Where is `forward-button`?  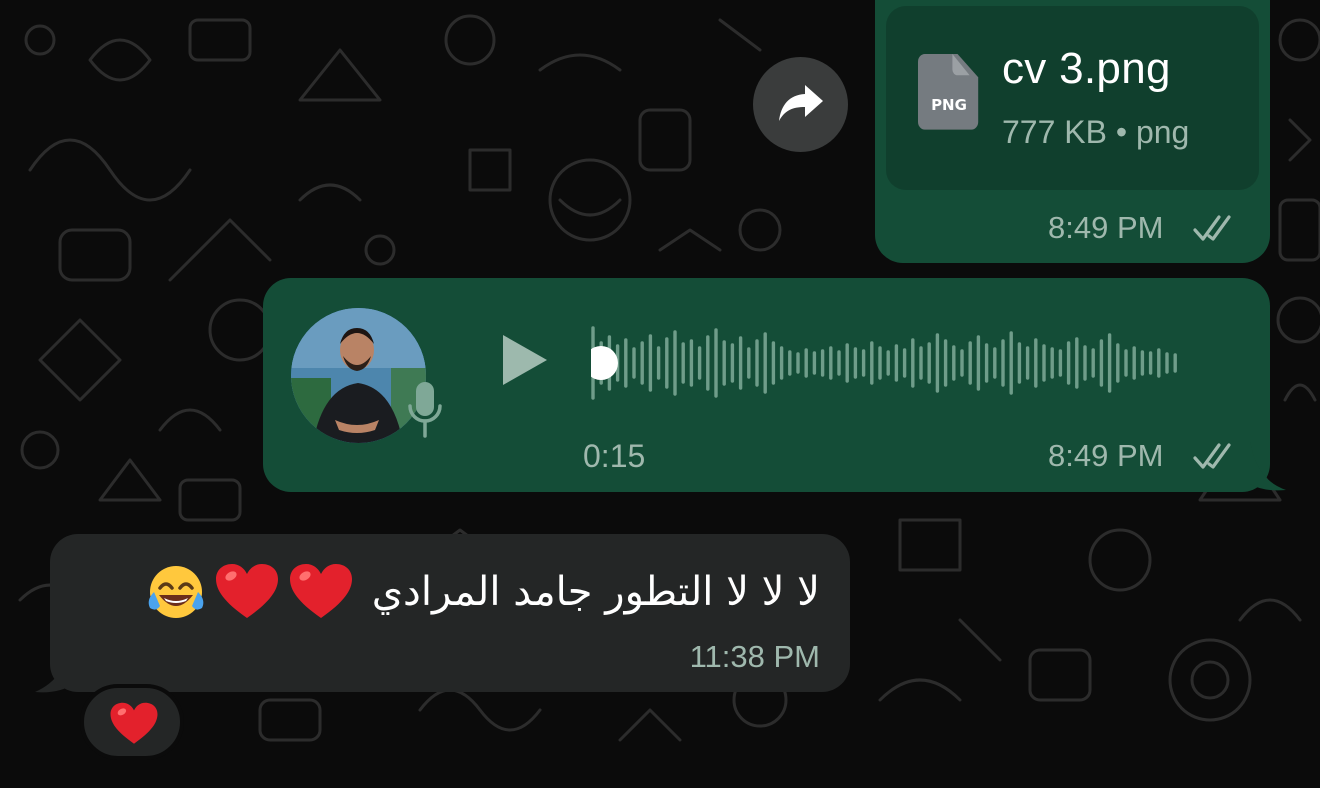 forward-button is located at coordinates (800, 104).